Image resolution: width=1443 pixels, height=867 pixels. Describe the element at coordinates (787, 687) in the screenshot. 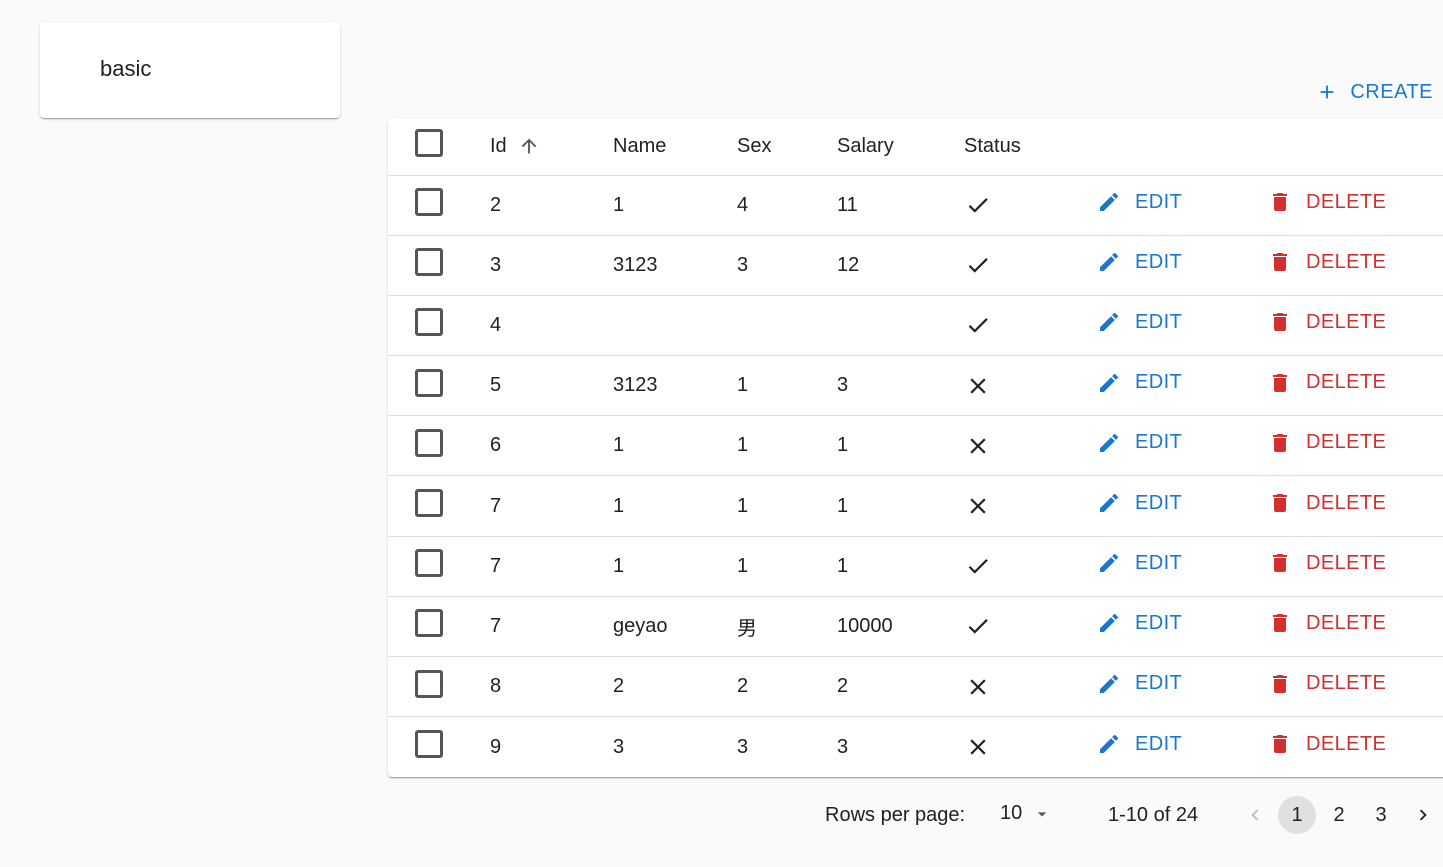

I see `cell-sex: 2` at that location.